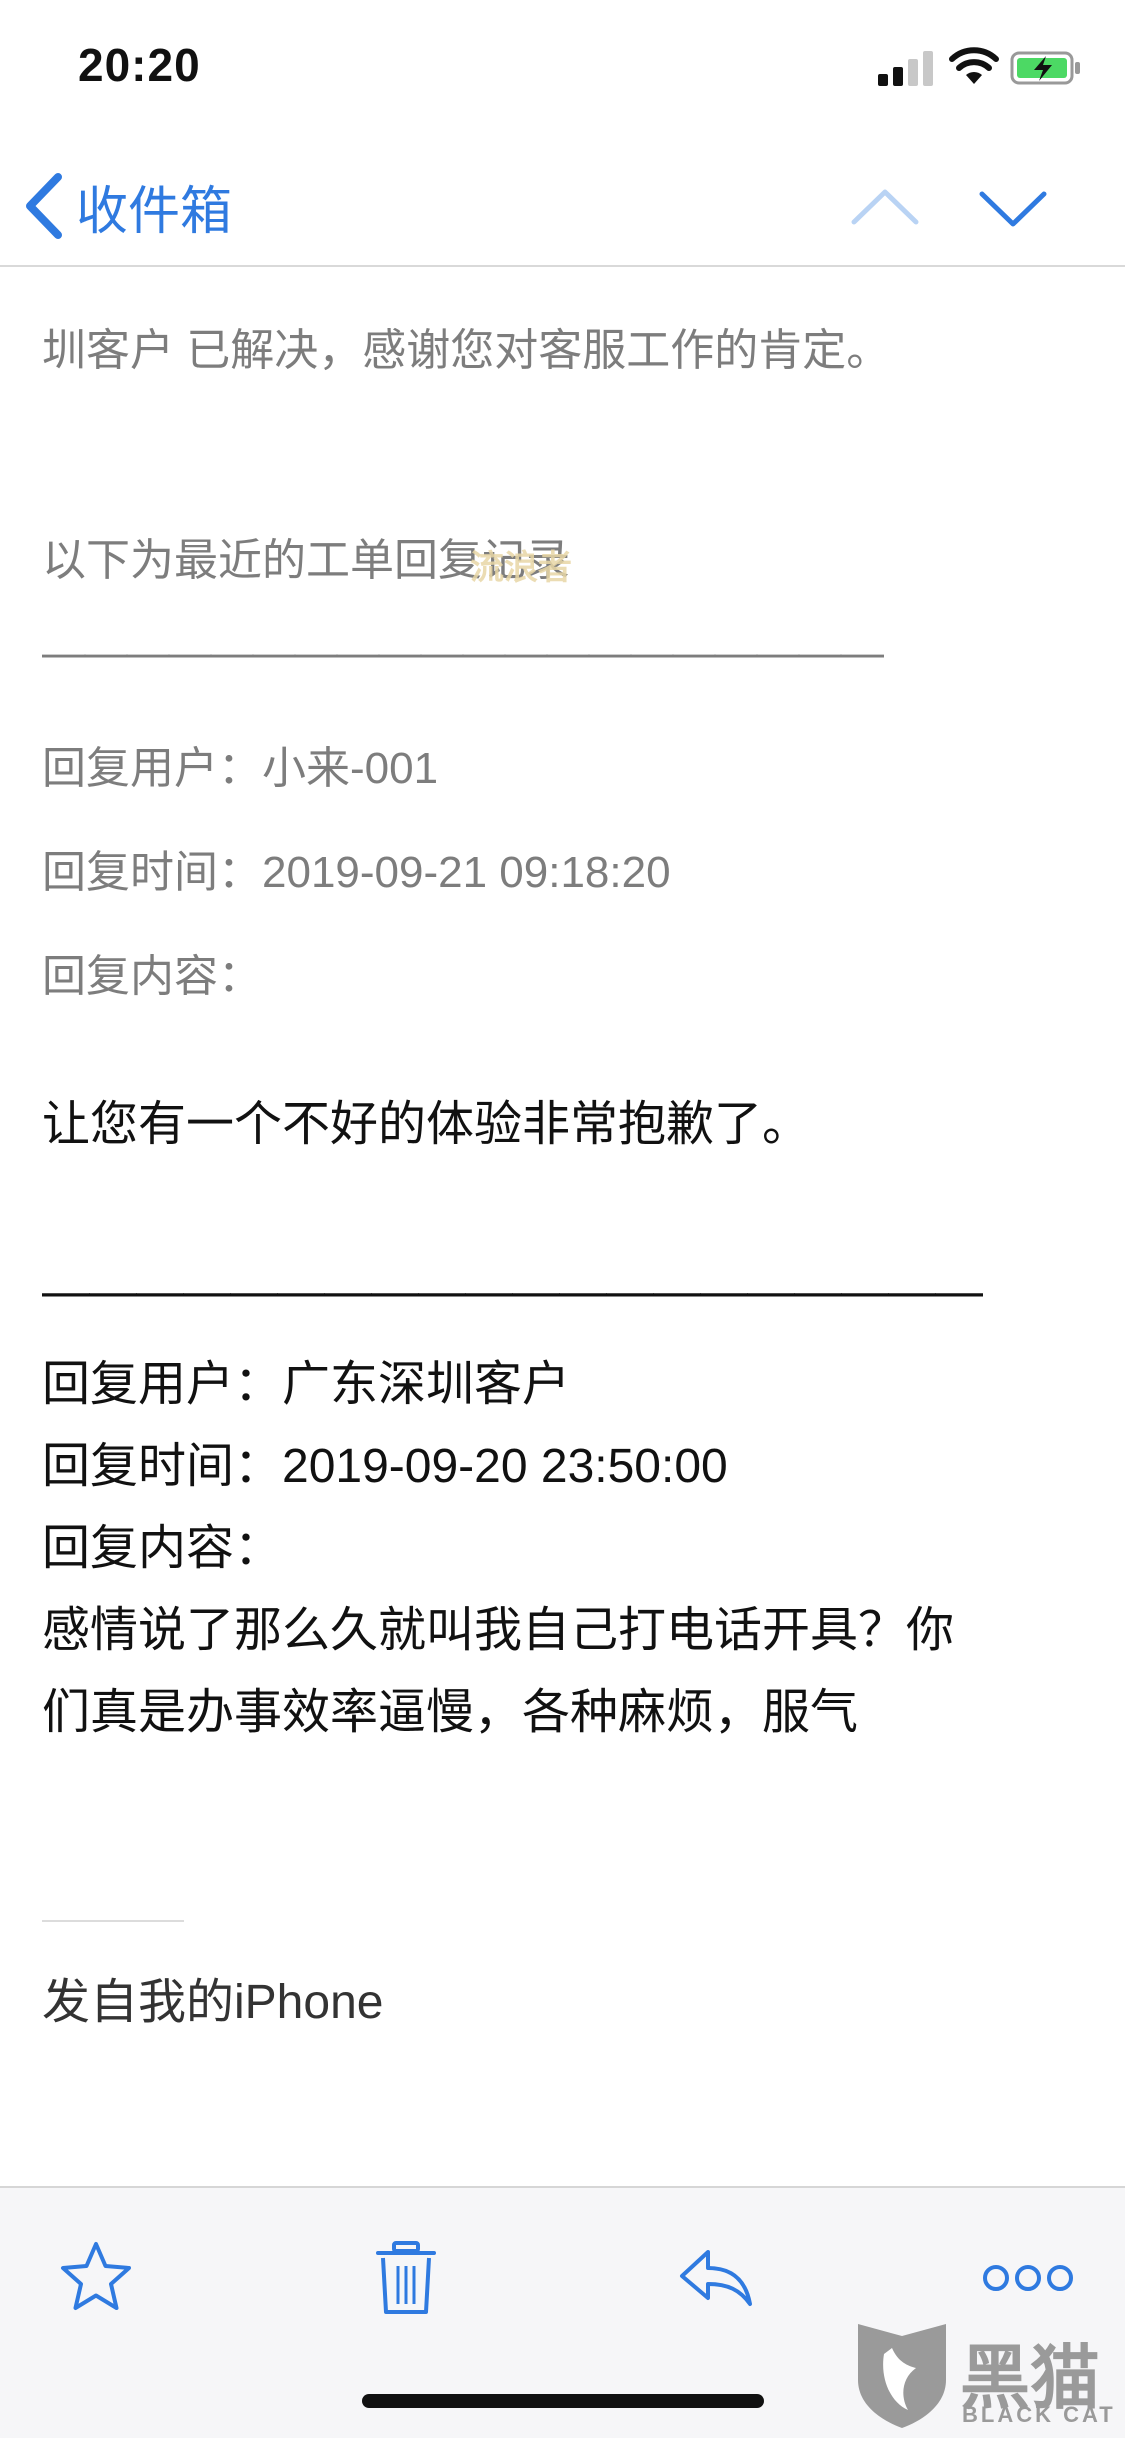  Describe the element at coordinates (213, 2002) in the screenshot. I see `signature: 发自我的iPhone` at that location.